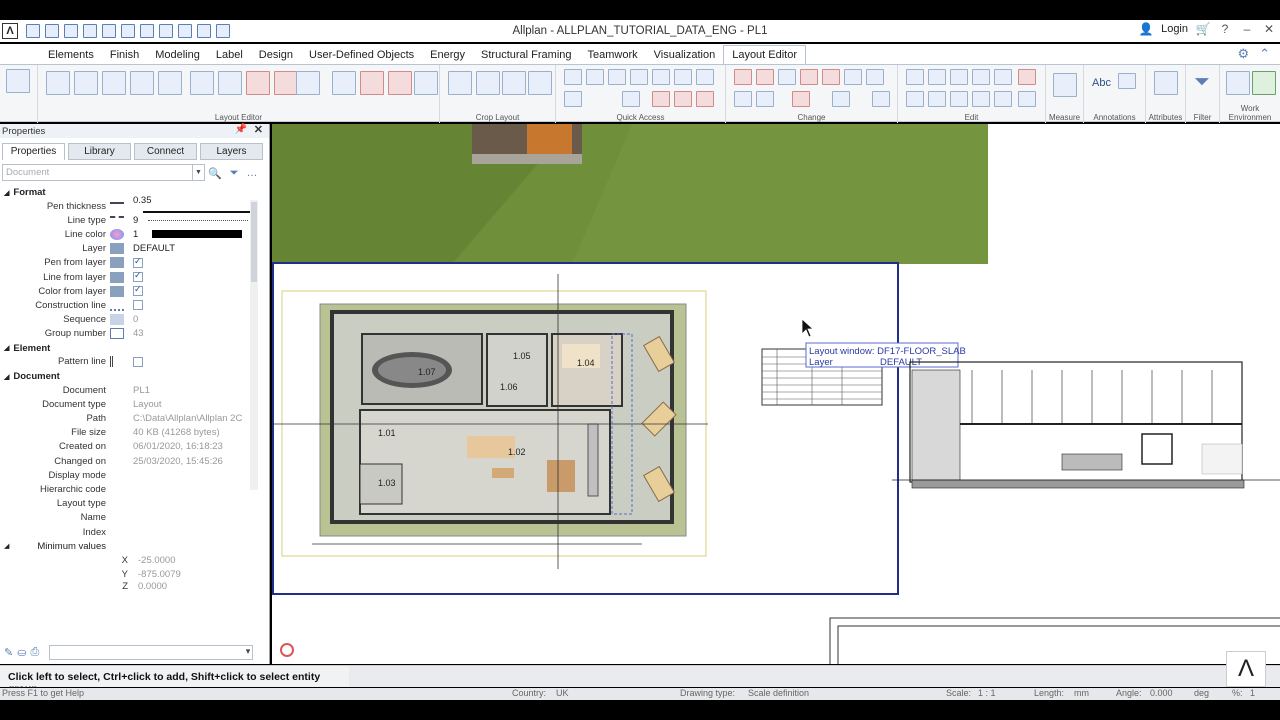  I want to click on expand-ribbon-icon: ⌃, so click(1264, 54).